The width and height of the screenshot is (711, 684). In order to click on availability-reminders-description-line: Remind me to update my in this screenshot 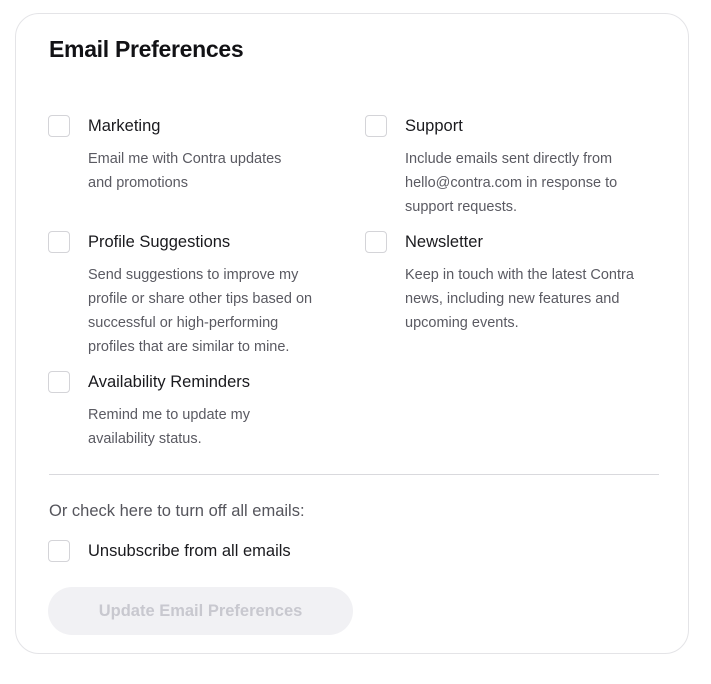, I will do `click(169, 415)`.